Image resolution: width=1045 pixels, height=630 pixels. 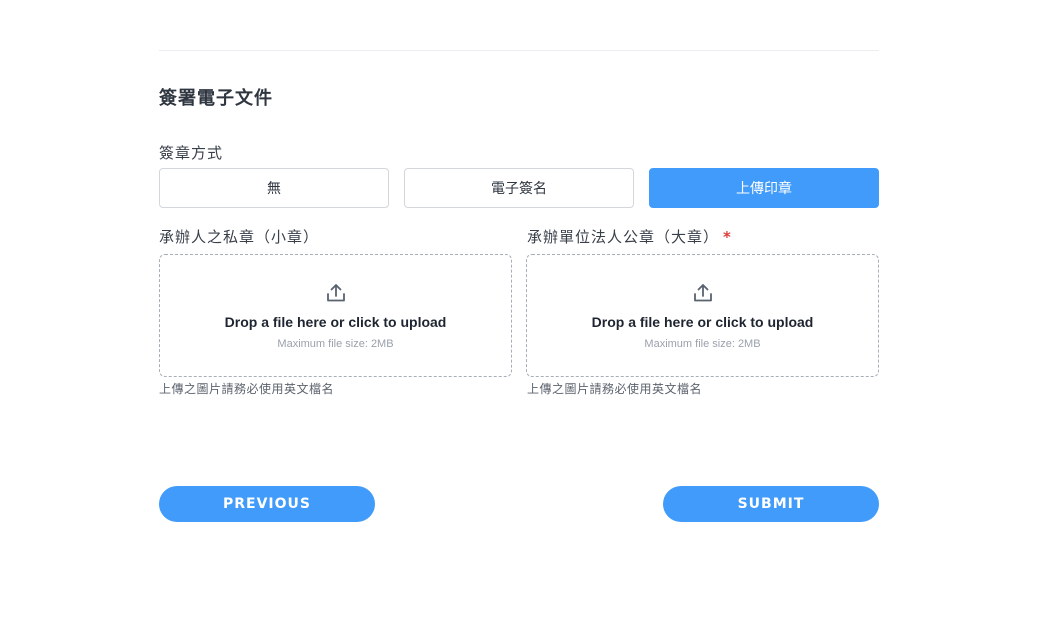 I want to click on option-e-signature-button: 電子簽名, so click(x=519, y=188).